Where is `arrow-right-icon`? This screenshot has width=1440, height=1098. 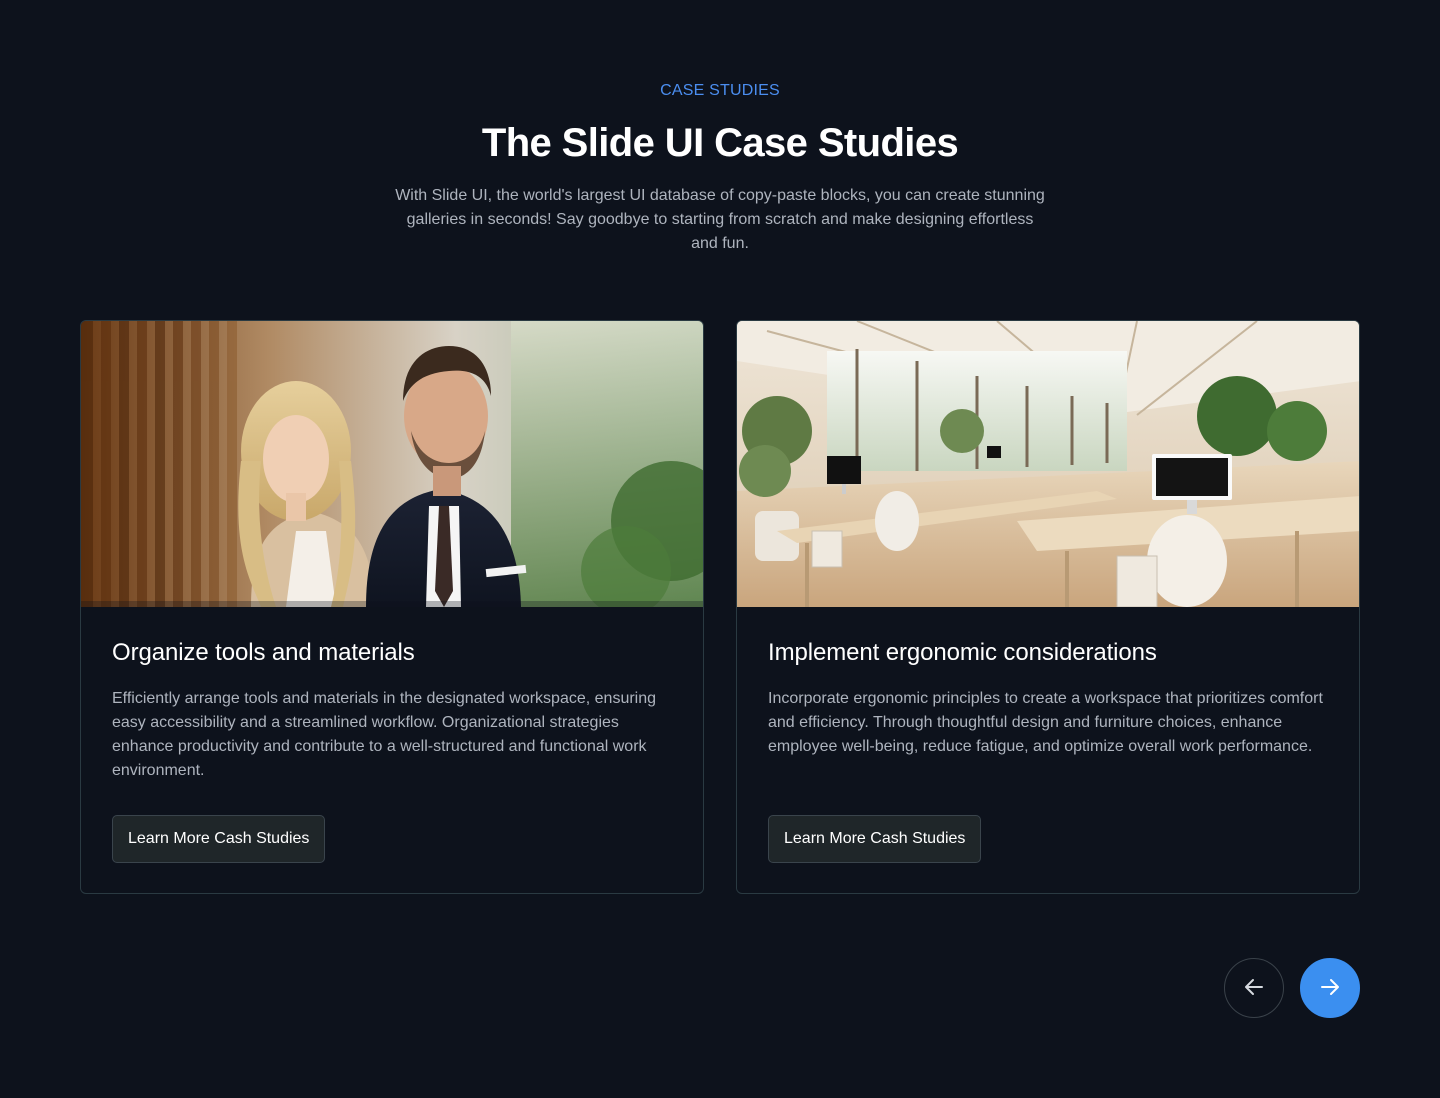 arrow-right-icon is located at coordinates (1330, 988).